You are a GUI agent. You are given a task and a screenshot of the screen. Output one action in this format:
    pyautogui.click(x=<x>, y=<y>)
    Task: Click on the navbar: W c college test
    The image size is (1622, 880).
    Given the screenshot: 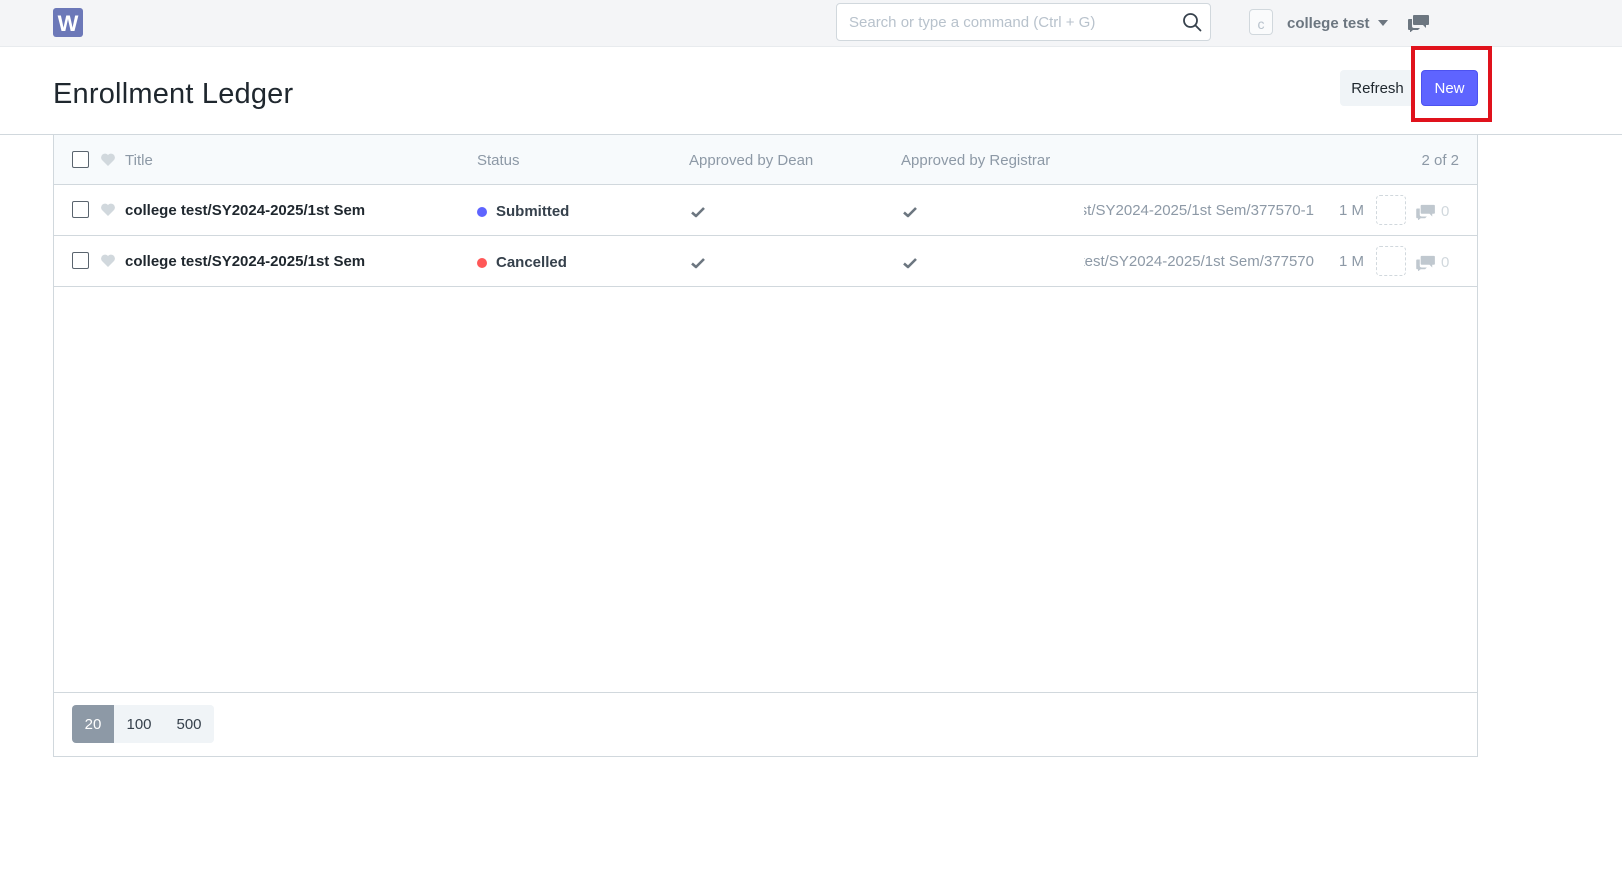 What is the action you would take?
    pyautogui.click(x=811, y=23)
    